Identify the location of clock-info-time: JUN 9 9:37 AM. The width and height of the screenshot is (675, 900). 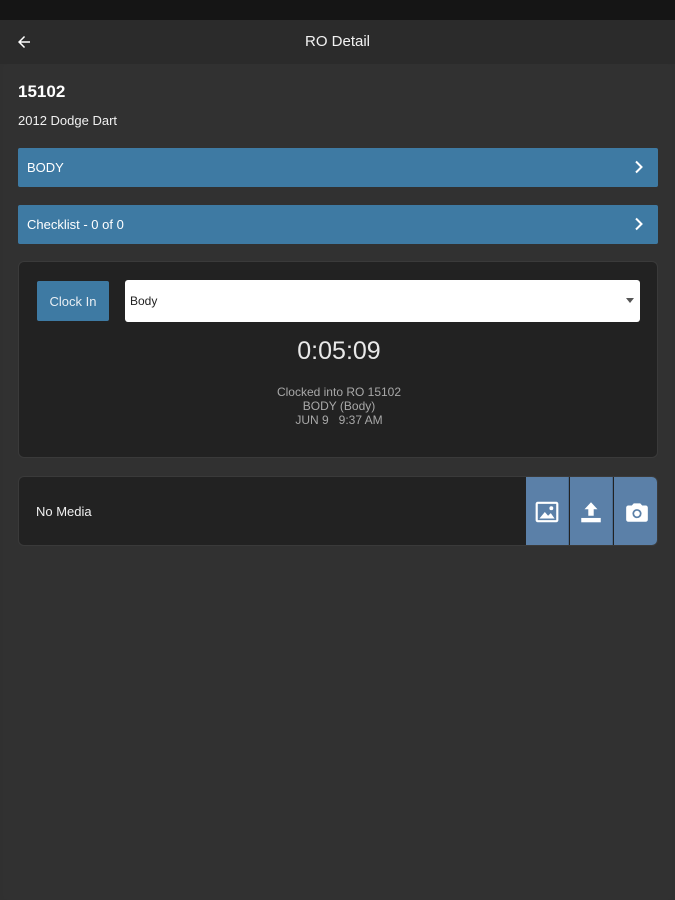
(339, 420).